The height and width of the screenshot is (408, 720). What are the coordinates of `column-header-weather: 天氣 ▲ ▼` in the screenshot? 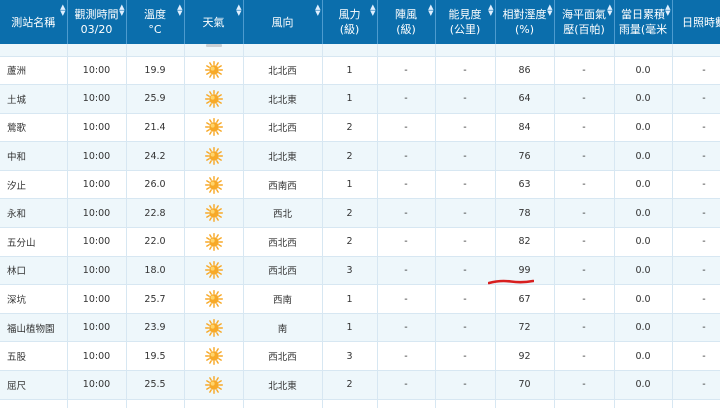 It's located at (214, 22).